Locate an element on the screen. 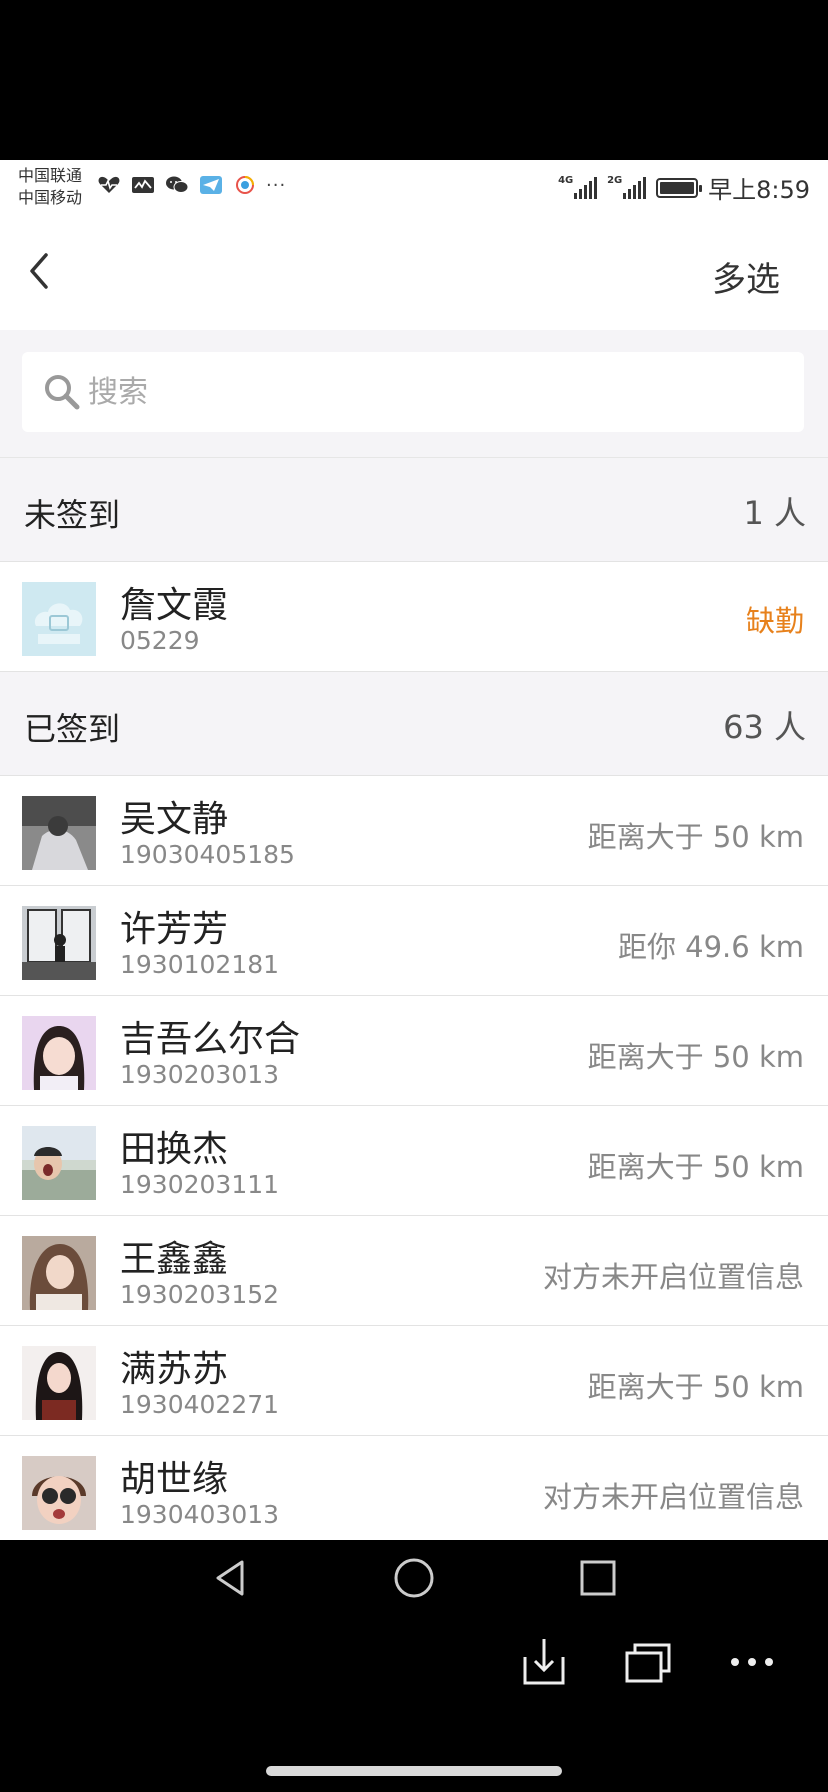 Image resolution: width=828 pixels, height=1792 pixels. section-count: 63 人 is located at coordinates (764, 727).